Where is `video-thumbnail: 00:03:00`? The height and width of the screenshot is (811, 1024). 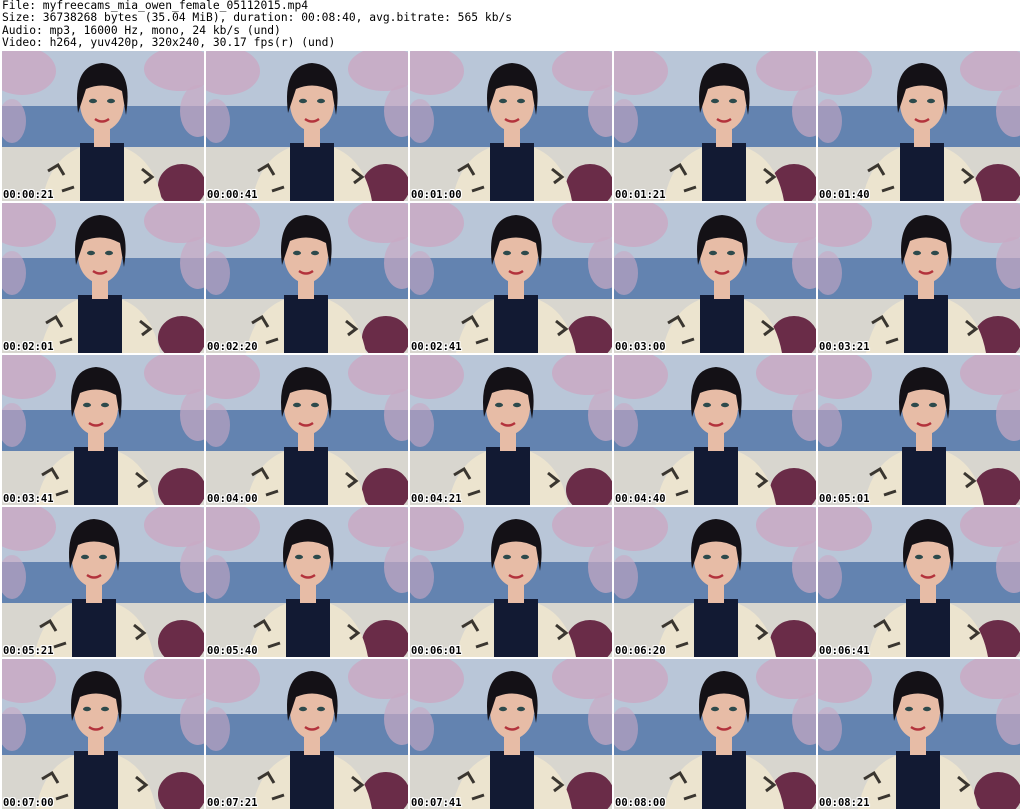 video-thumbnail: 00:03:00 is located at coordinates (715, 278).